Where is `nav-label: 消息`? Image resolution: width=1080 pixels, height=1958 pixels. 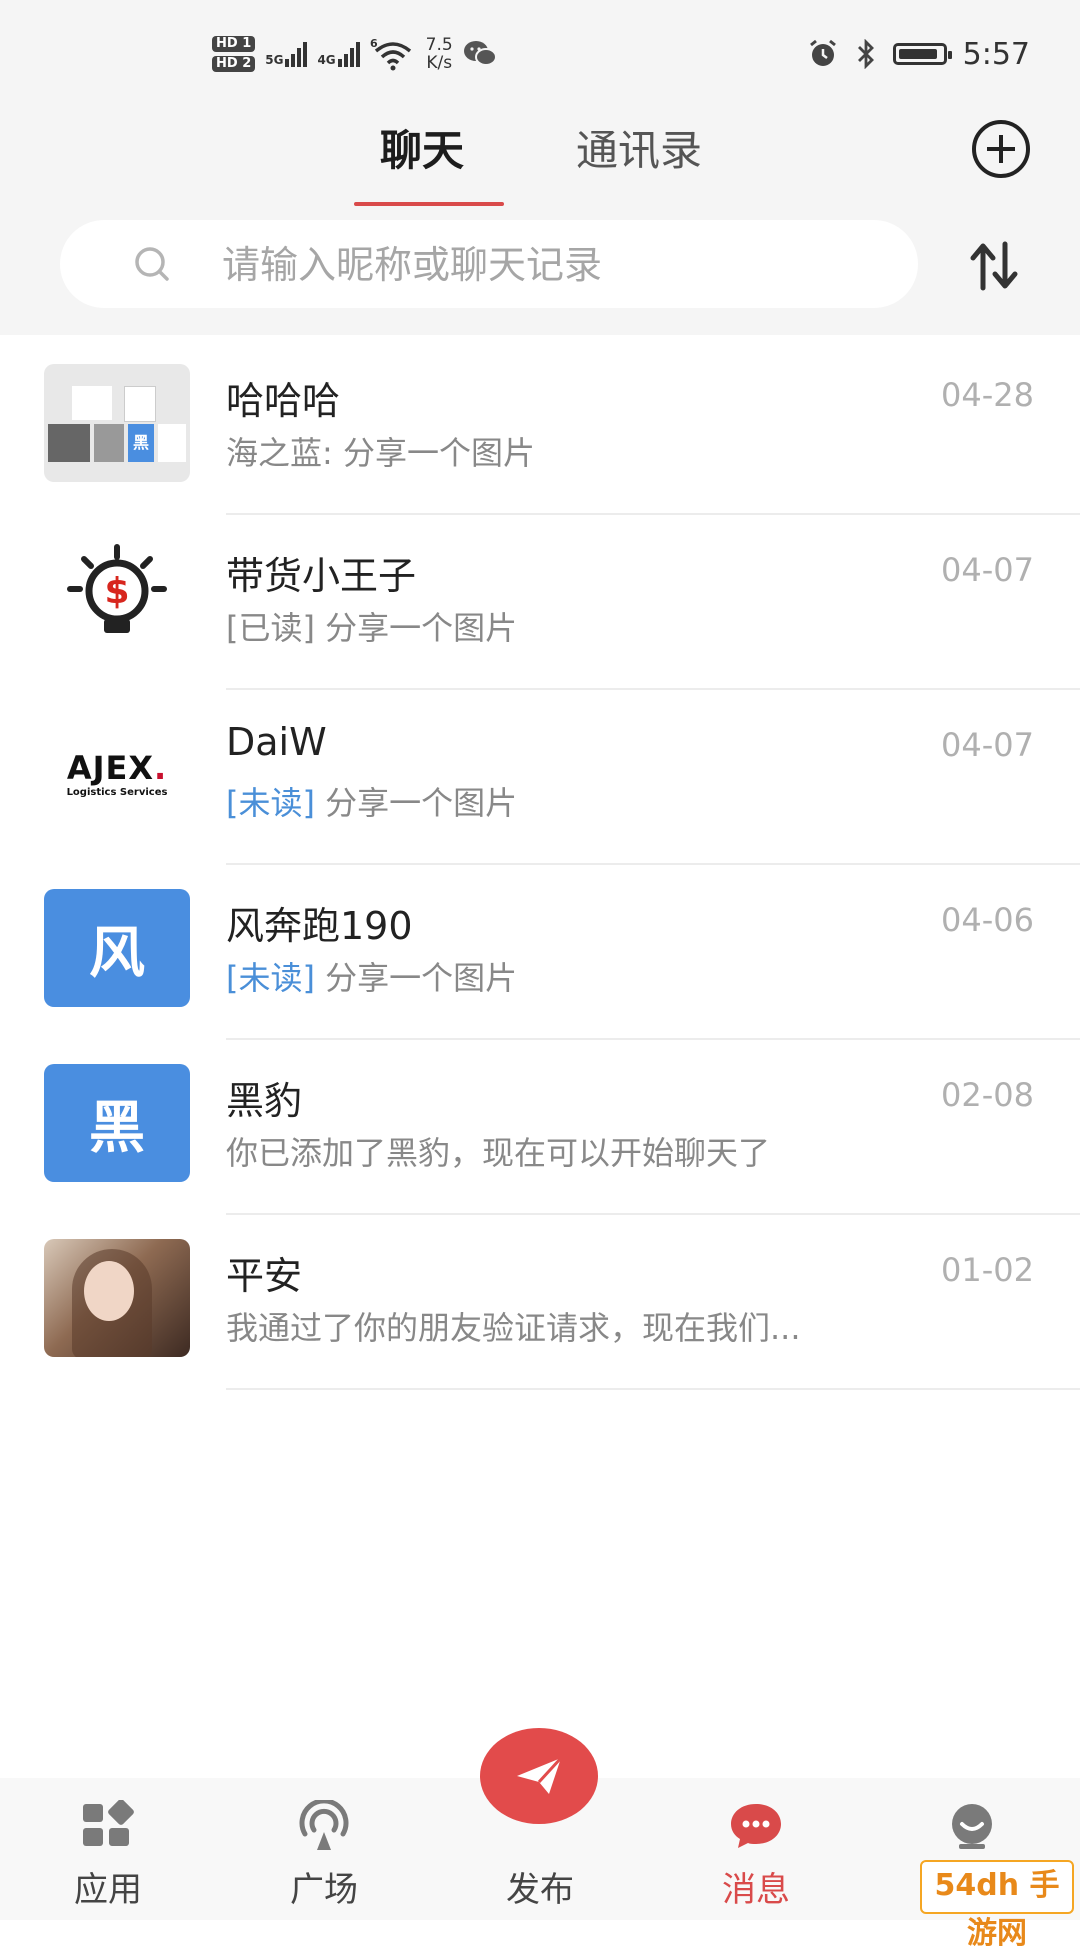
nav-label: 消息 is located at coordinates (756, 1890).